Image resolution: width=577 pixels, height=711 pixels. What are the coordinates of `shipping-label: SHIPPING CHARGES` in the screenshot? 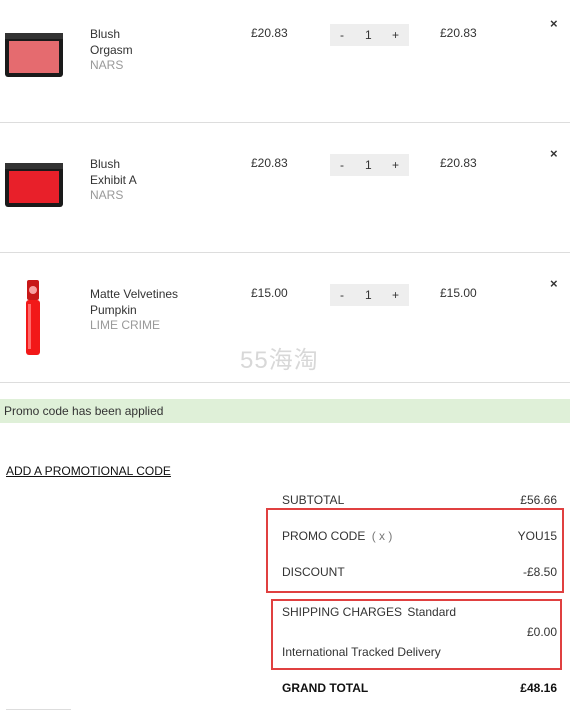 It's located at (342, 612).